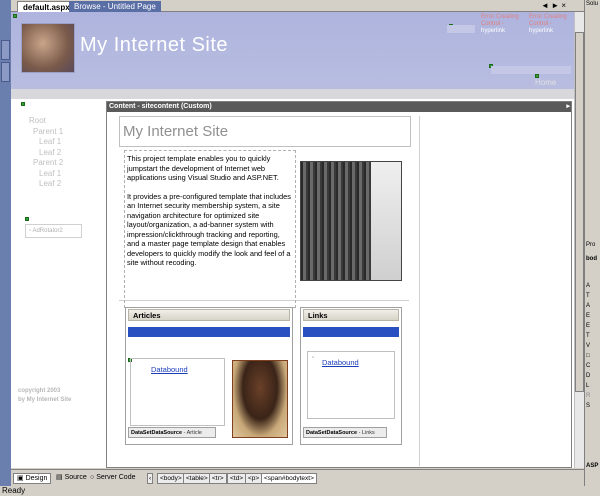 The width and height of the screenshot is (600, 496). I want to click on crumb-body: <body>, so click(171, 478).